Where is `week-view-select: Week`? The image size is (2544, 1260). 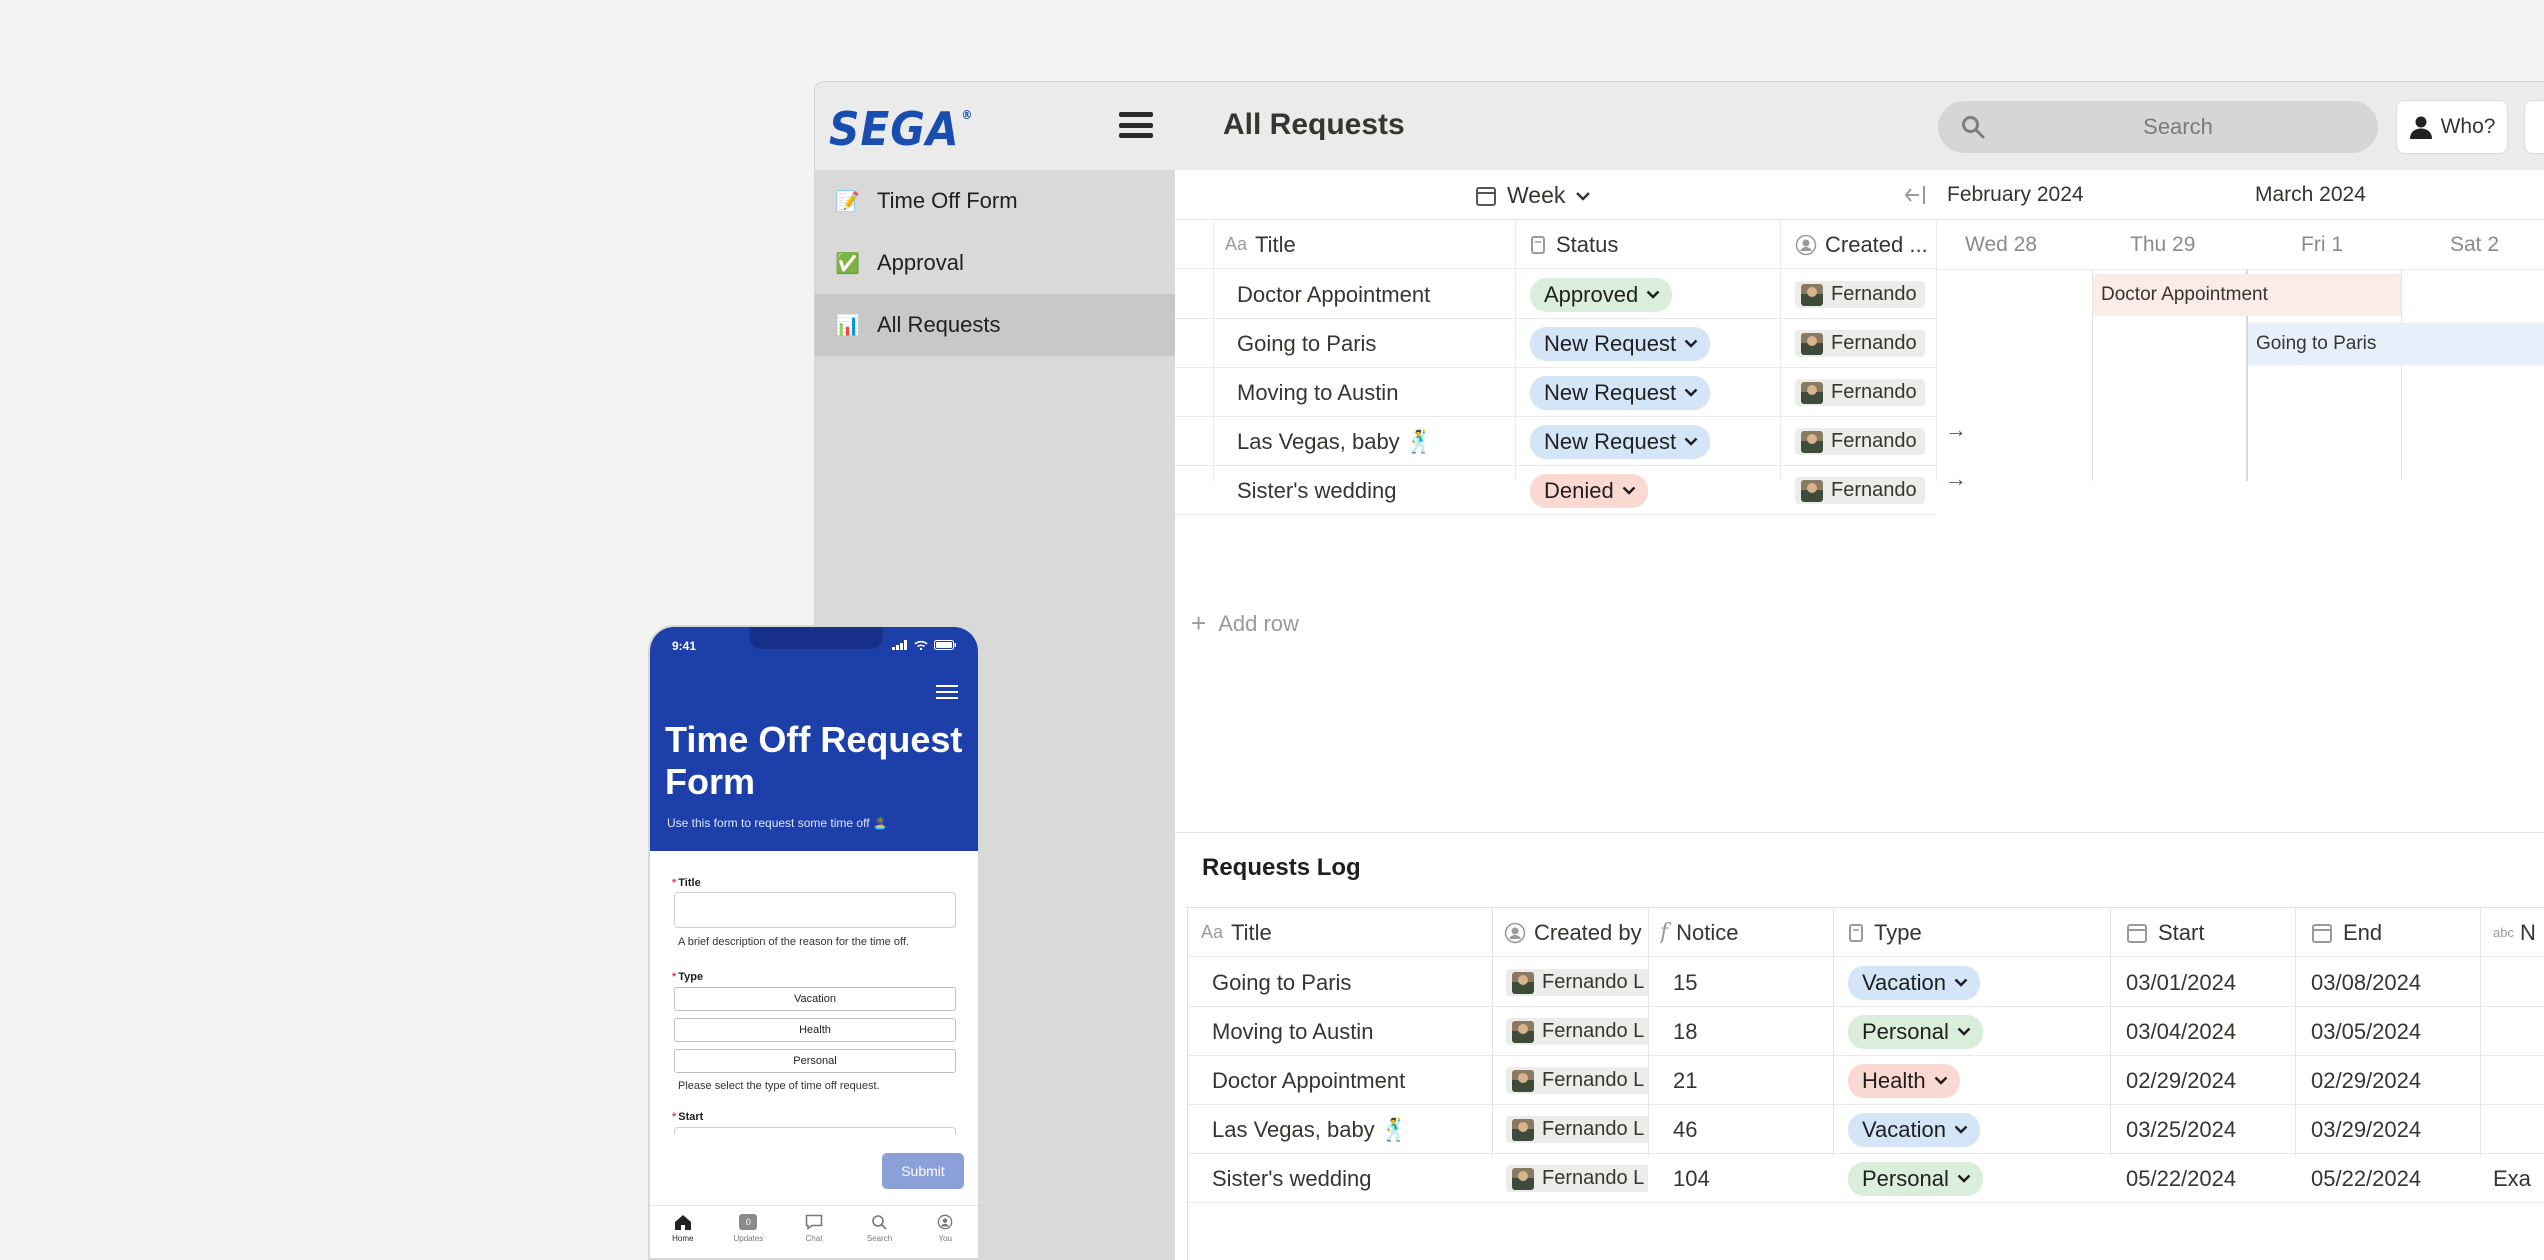
week-view-select: Week is located at coordinates (1533, 195).